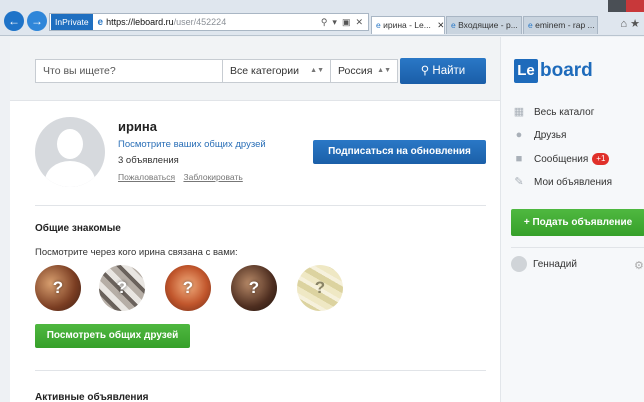 The image size is (644, 402). I want to click on mutual-friends-list: ? ? ? ? ?, so click(189, 289).